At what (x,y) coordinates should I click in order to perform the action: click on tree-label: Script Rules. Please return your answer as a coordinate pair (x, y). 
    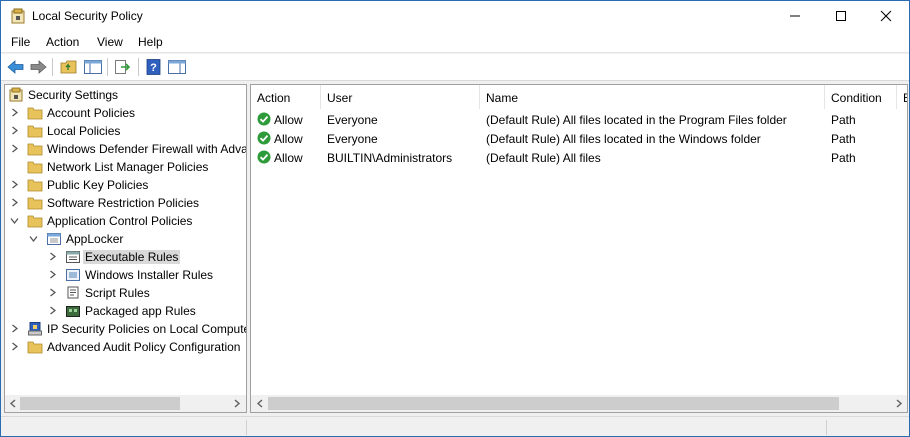
    Looking at the image, I should click on (117, 293).